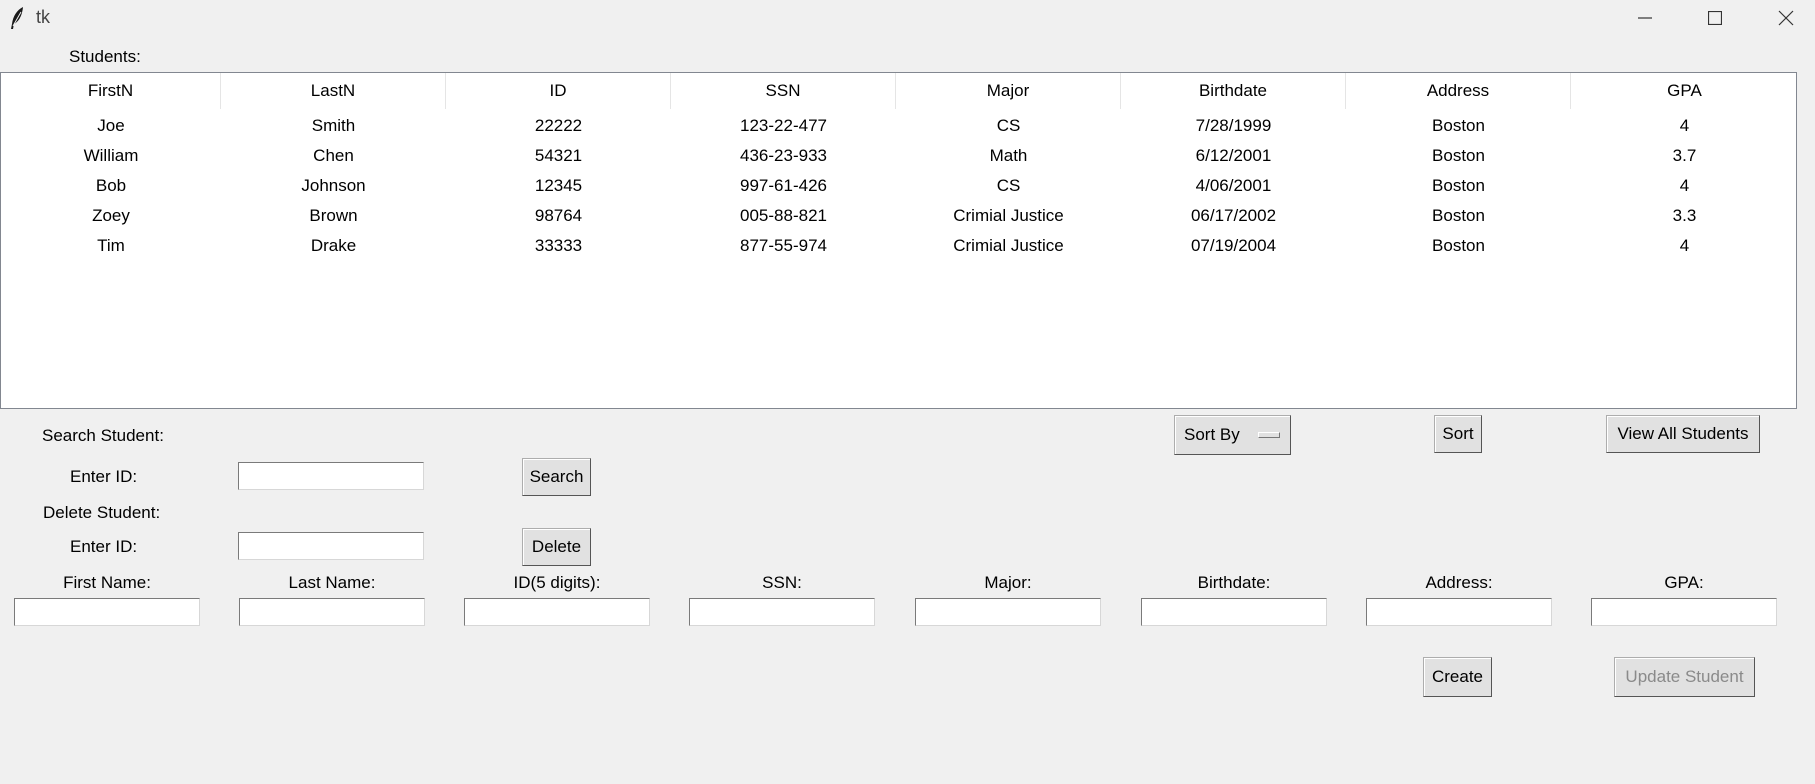 This screenshot has height=784, width=1815. What do you see at coordinates (111, 155) in the screenshot?
I see `table-cell-firstn: William` at bounding box center [111, 155].